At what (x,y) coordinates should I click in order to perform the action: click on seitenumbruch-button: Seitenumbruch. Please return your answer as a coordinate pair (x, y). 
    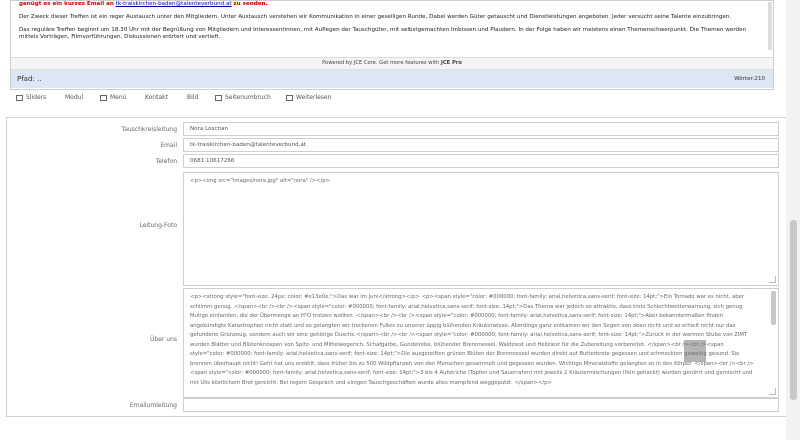
    Looking at the image, I should click on (243, 98).